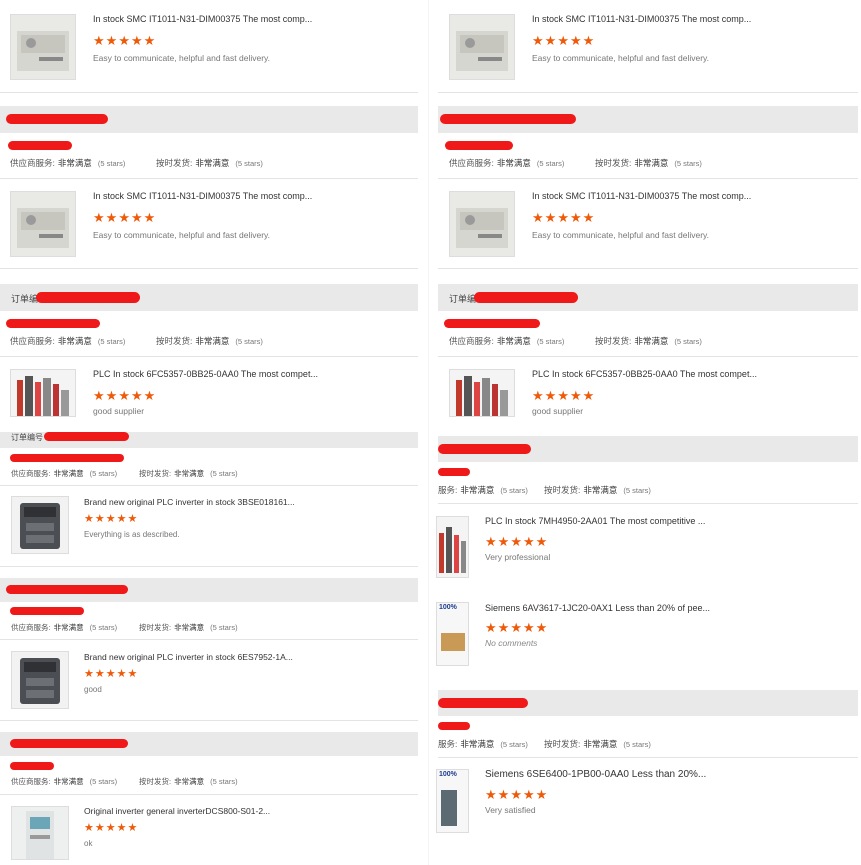 This screenshot has width=861, height=865. I want to click on supplier-service-rating: 服务: 非常满意 (5 stars), so click(483, 490).